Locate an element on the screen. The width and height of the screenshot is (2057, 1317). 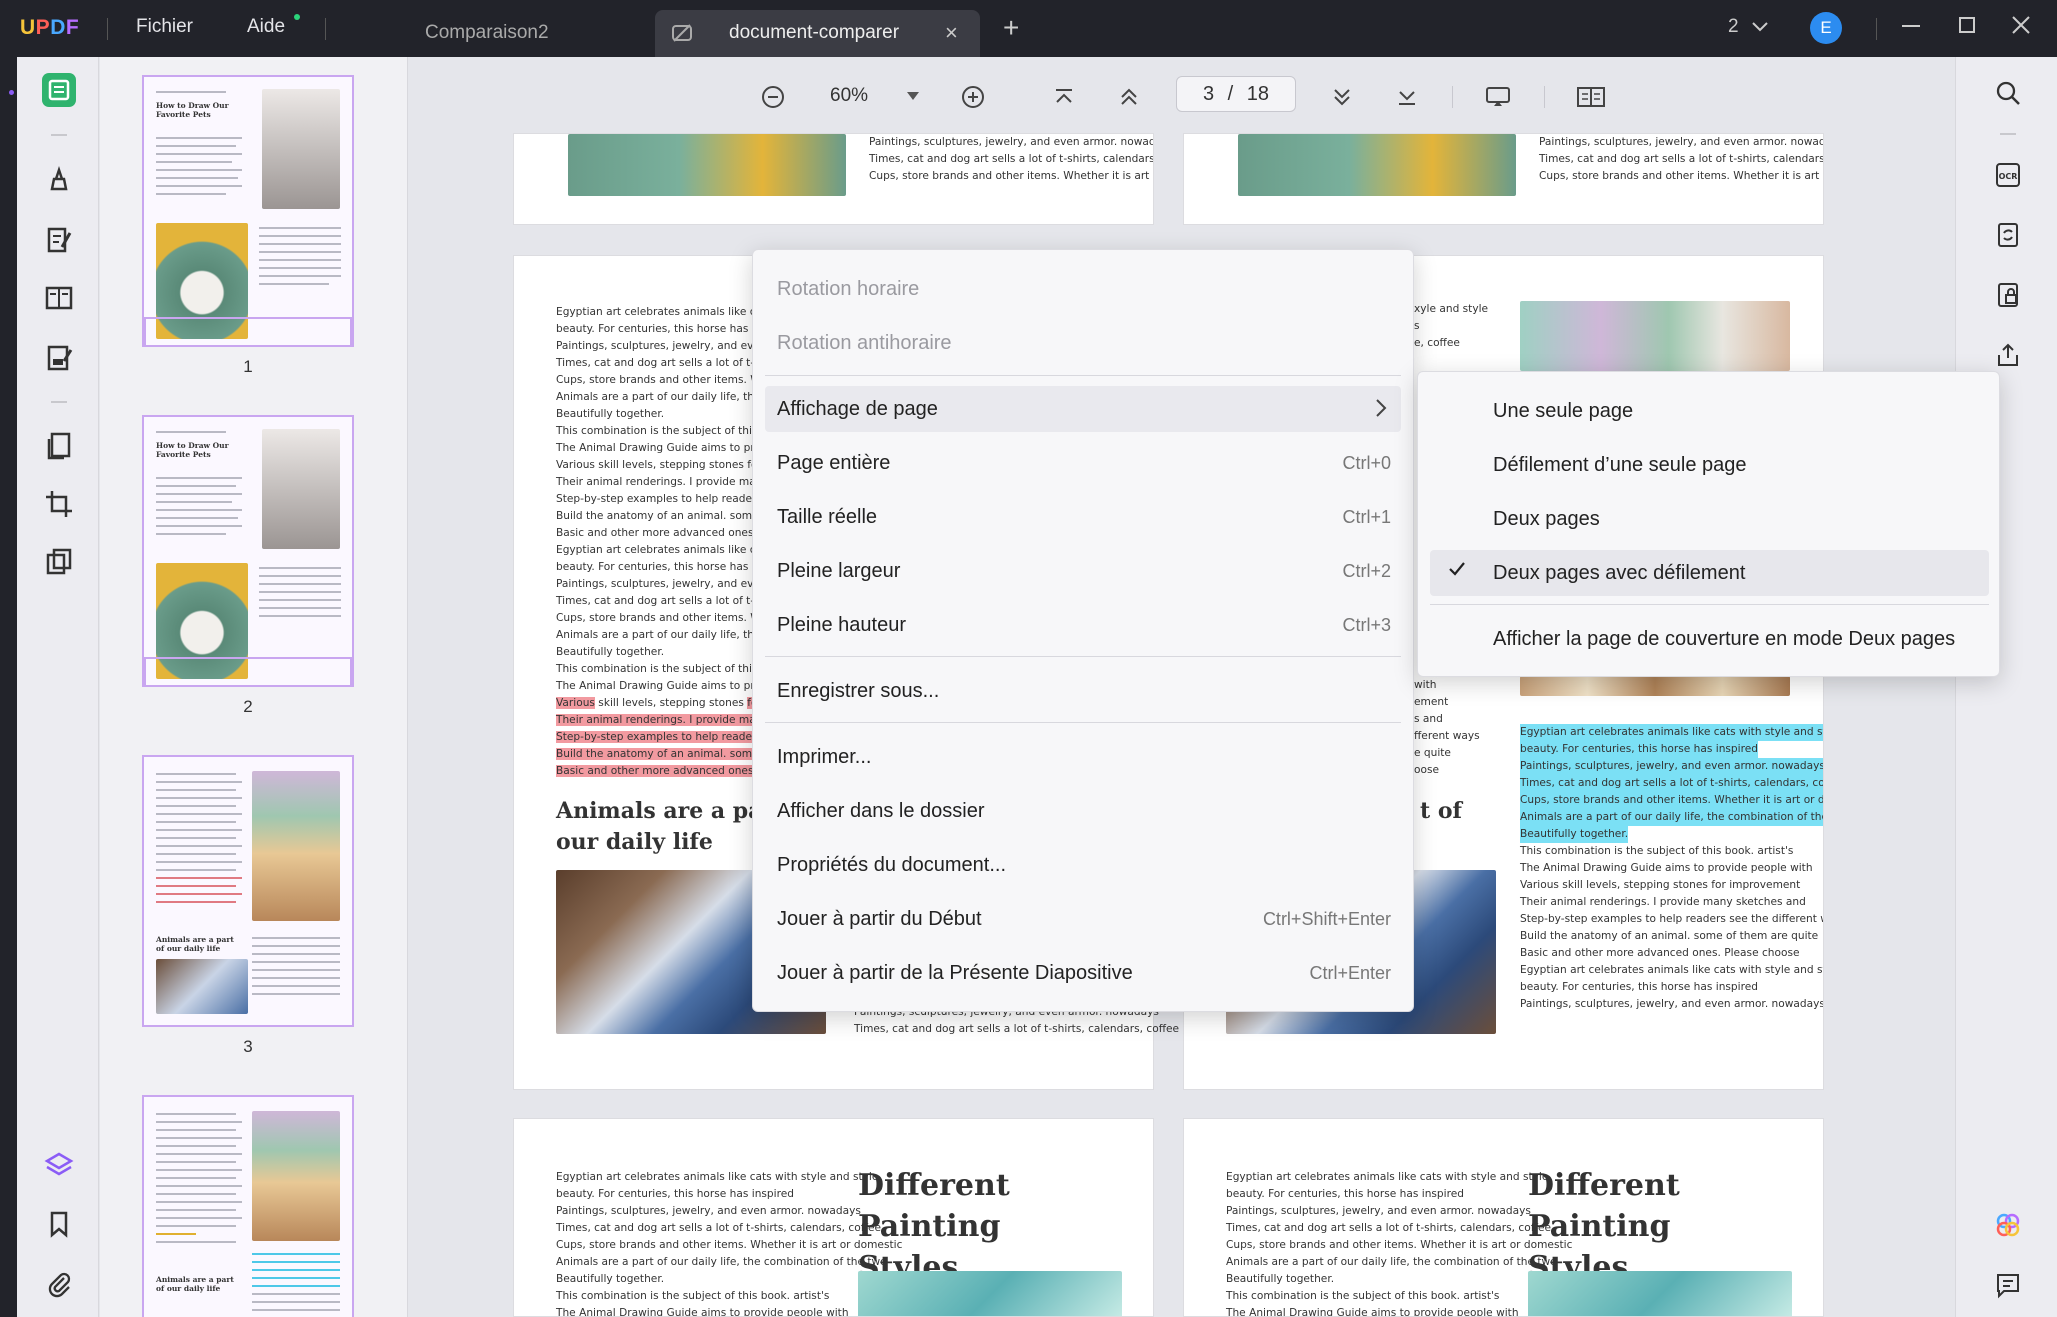
section-heading-fragment: t of is located at coordinates (1441, 811).